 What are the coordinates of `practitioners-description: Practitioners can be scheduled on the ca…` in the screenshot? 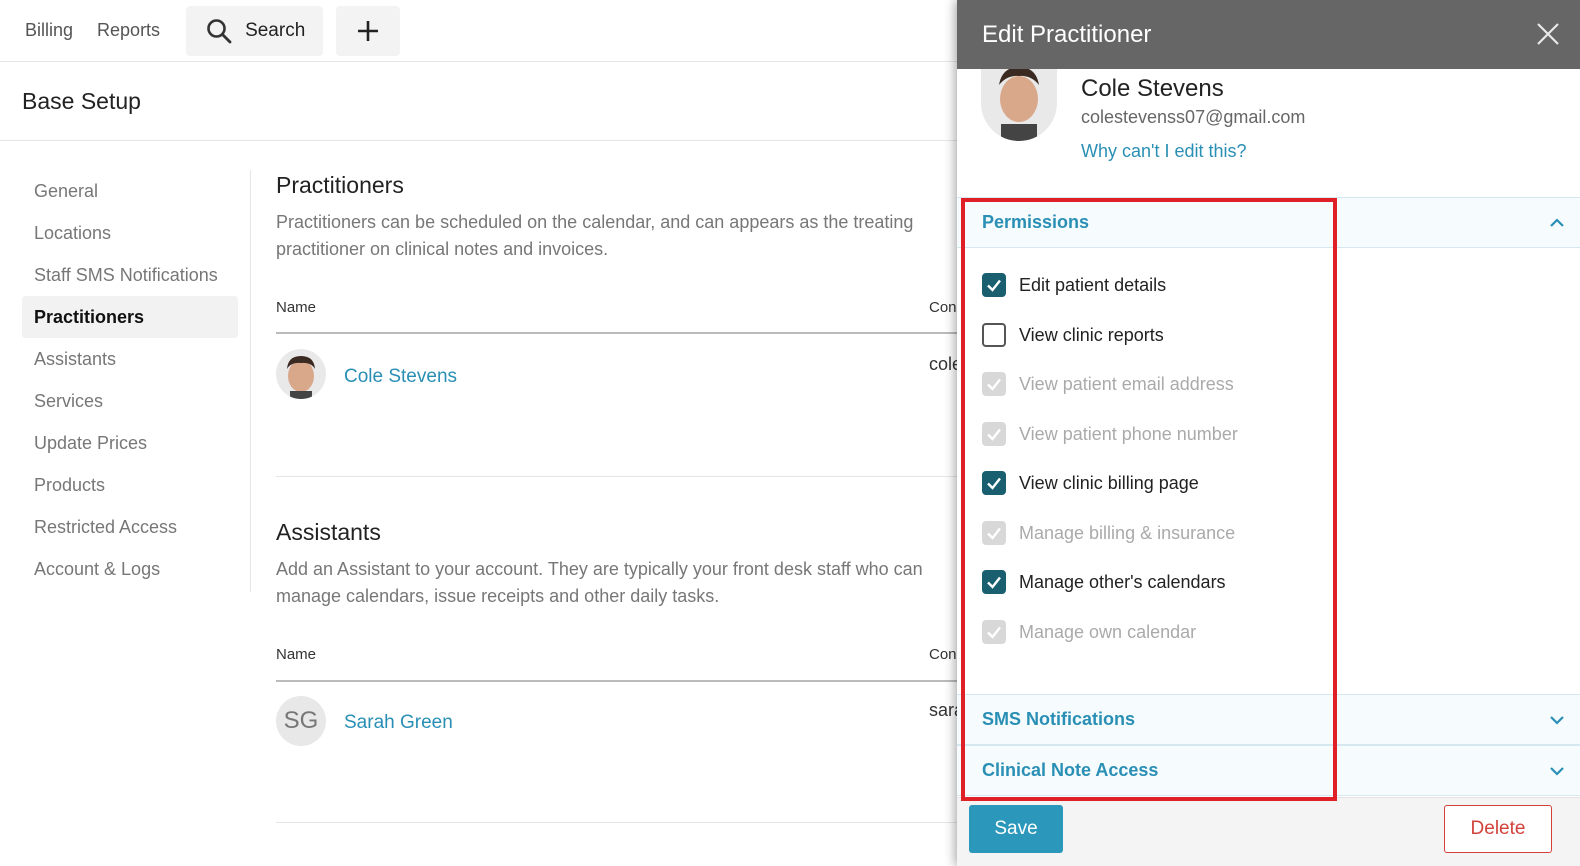 It's located at (595, 235).